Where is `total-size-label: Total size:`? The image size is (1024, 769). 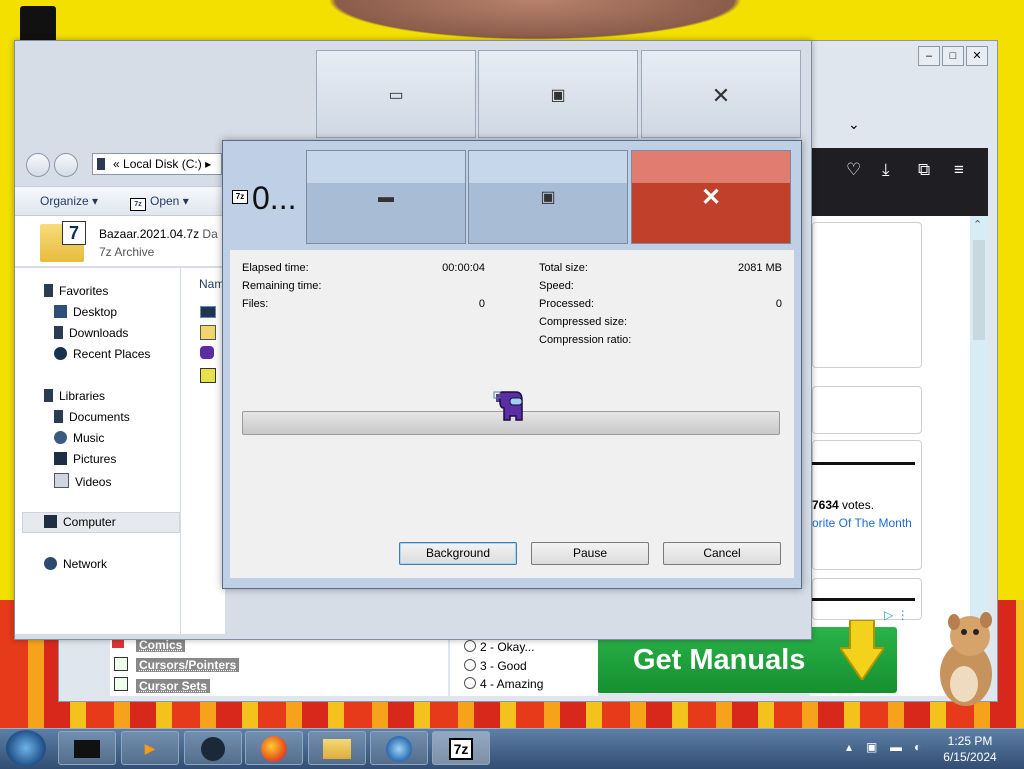
total-size-label: Total size: is located at coordinates (563, 268).